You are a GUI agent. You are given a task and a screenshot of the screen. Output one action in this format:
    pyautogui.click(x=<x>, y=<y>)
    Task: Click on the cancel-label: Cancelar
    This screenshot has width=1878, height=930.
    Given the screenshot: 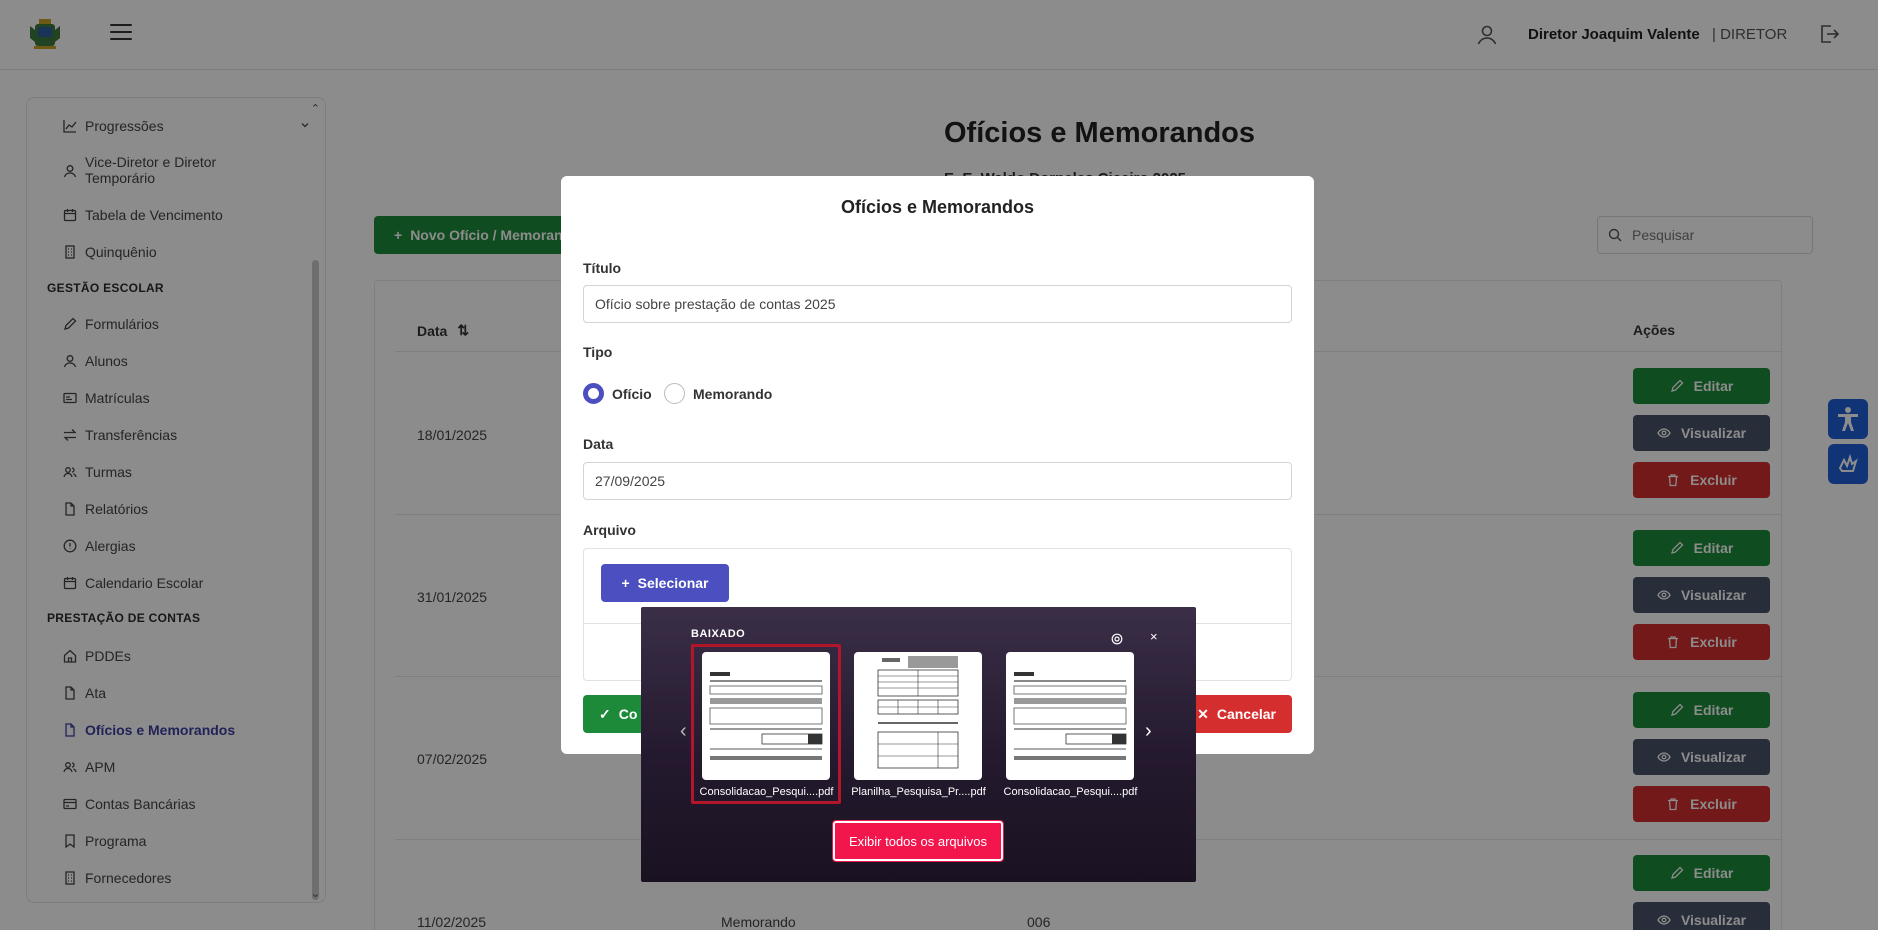 What is the action you would take?
    pyautogui.click(x=1246, y=714)
    